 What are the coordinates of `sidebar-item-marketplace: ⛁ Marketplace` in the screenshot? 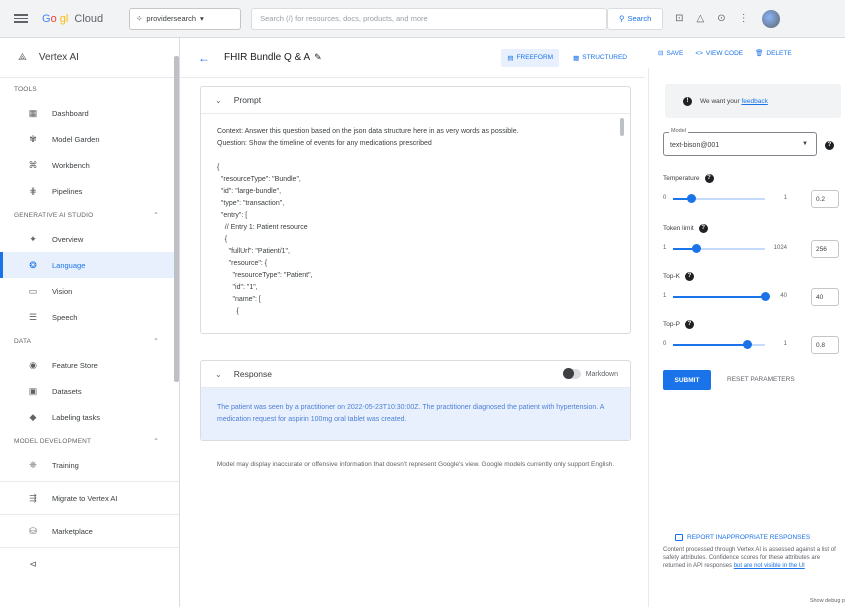 It's located at (89, 531).